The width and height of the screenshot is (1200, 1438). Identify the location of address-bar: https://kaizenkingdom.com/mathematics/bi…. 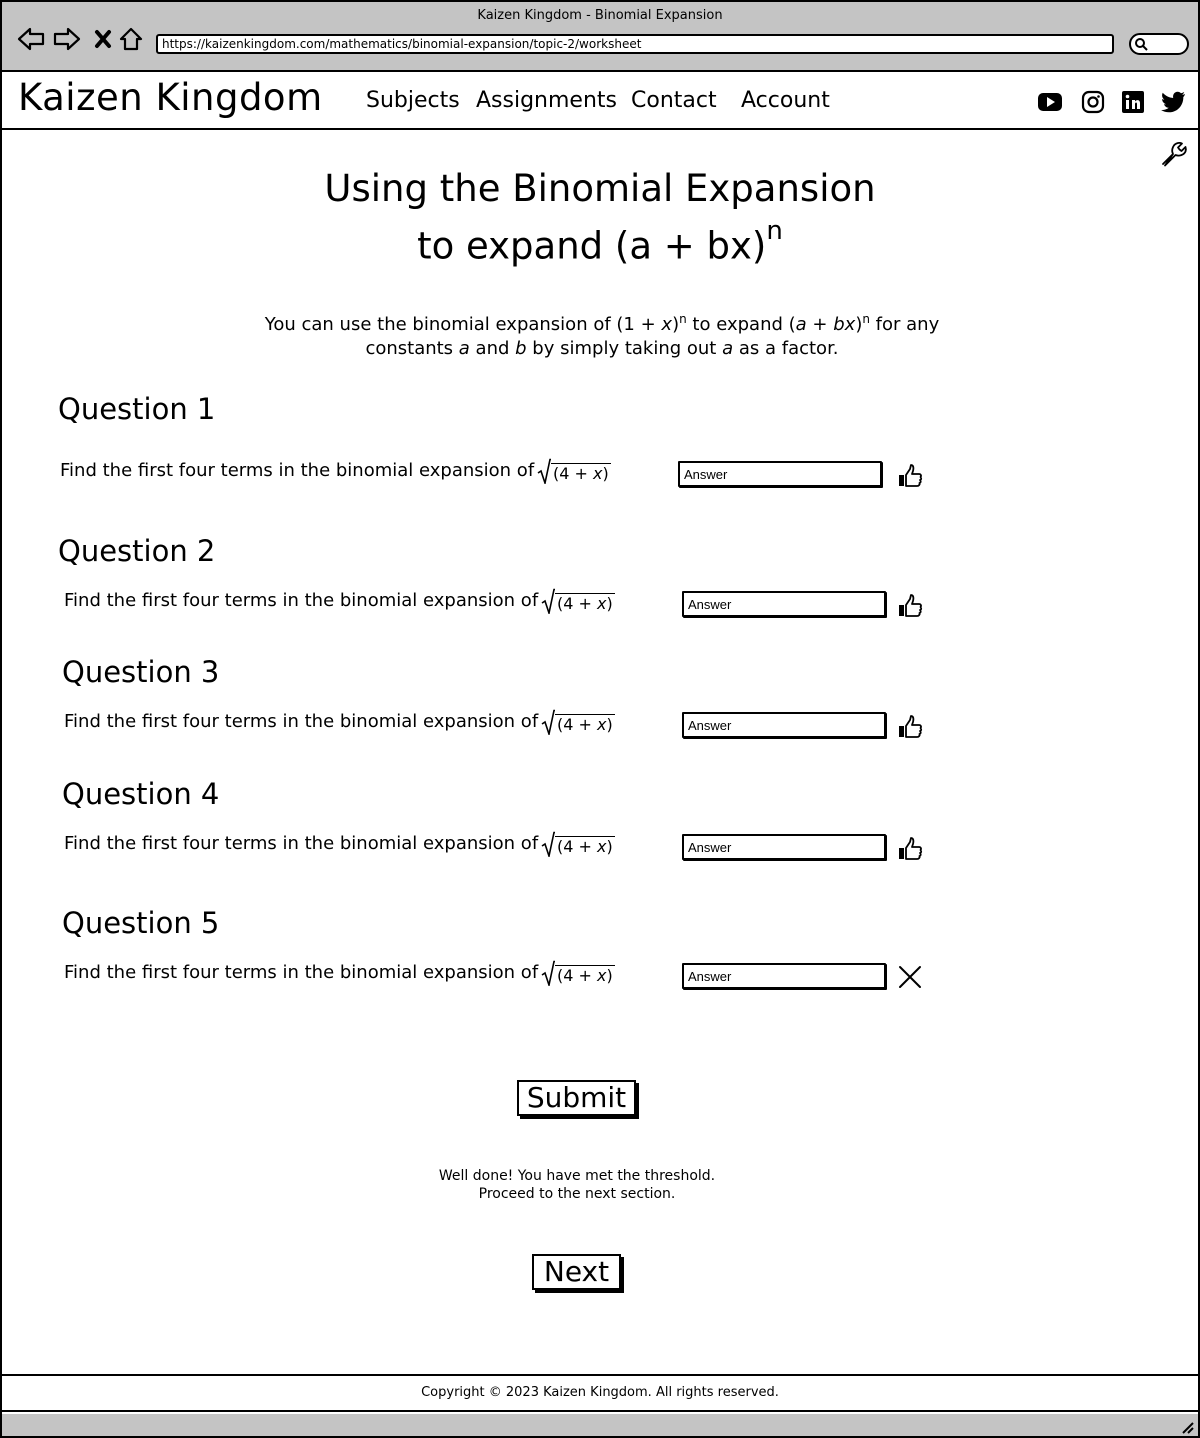
(635, 44).